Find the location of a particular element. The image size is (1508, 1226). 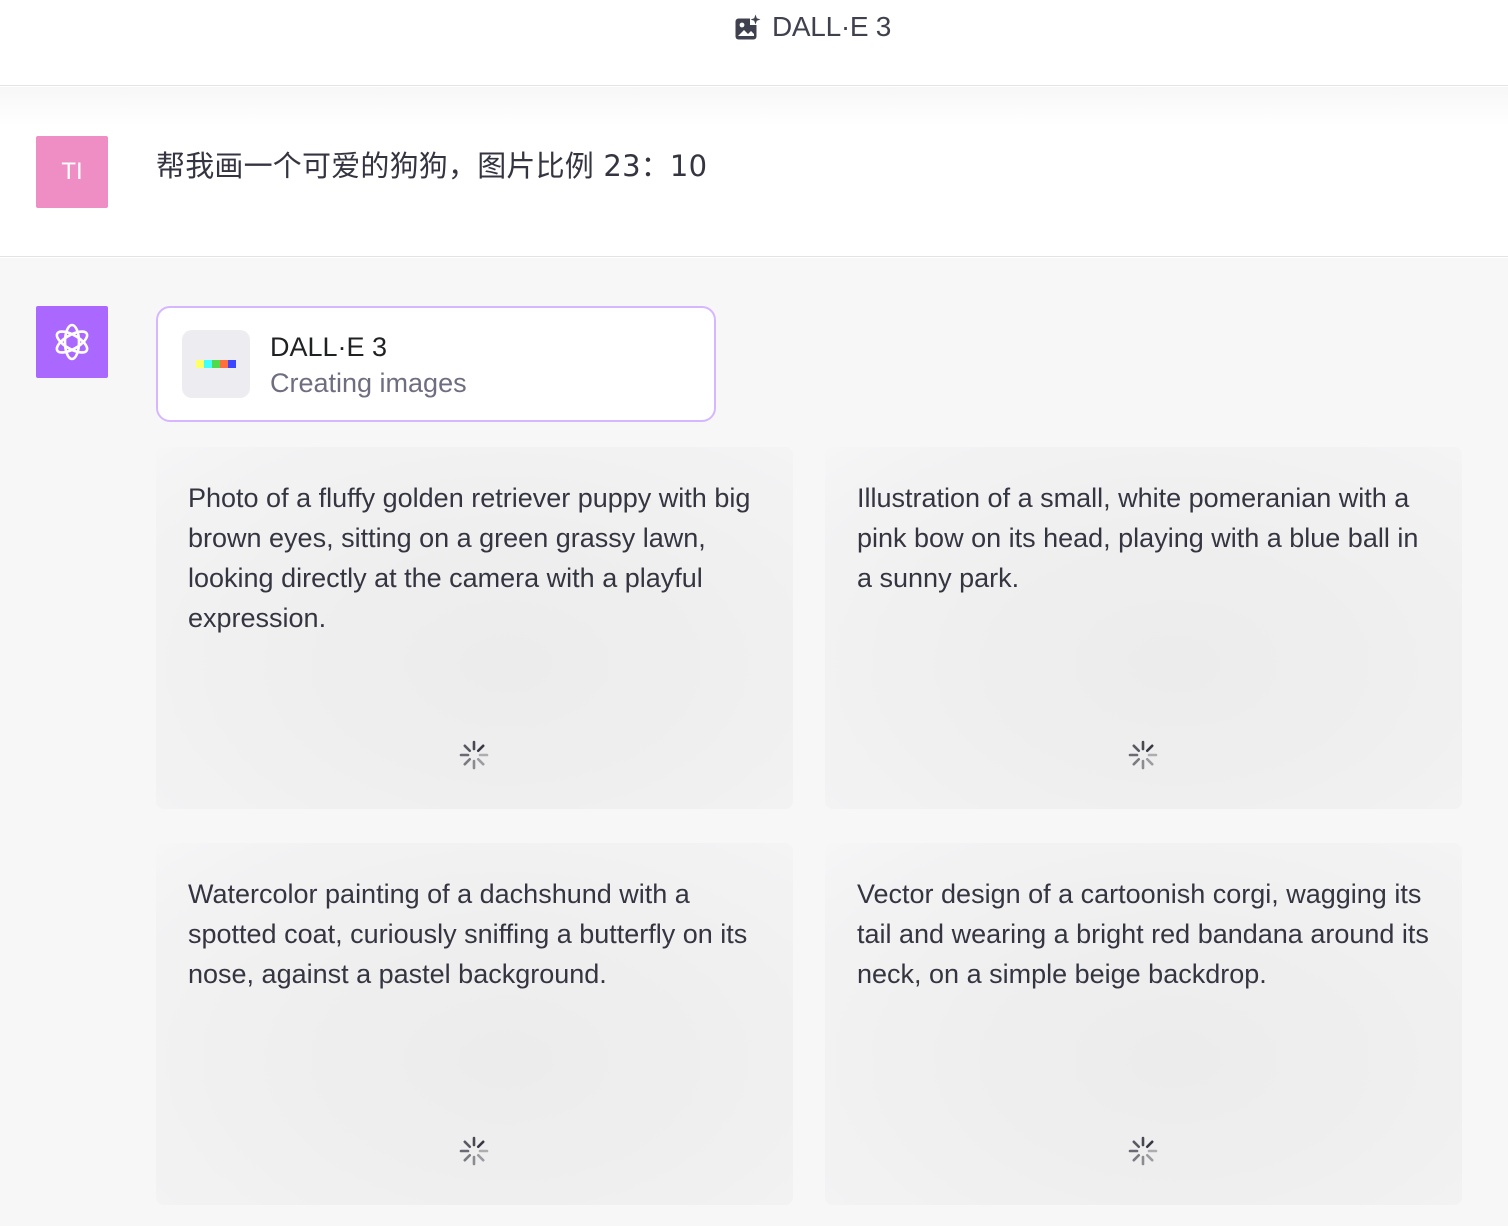

image-sparkle-icon is located at coordinates (748, 27).